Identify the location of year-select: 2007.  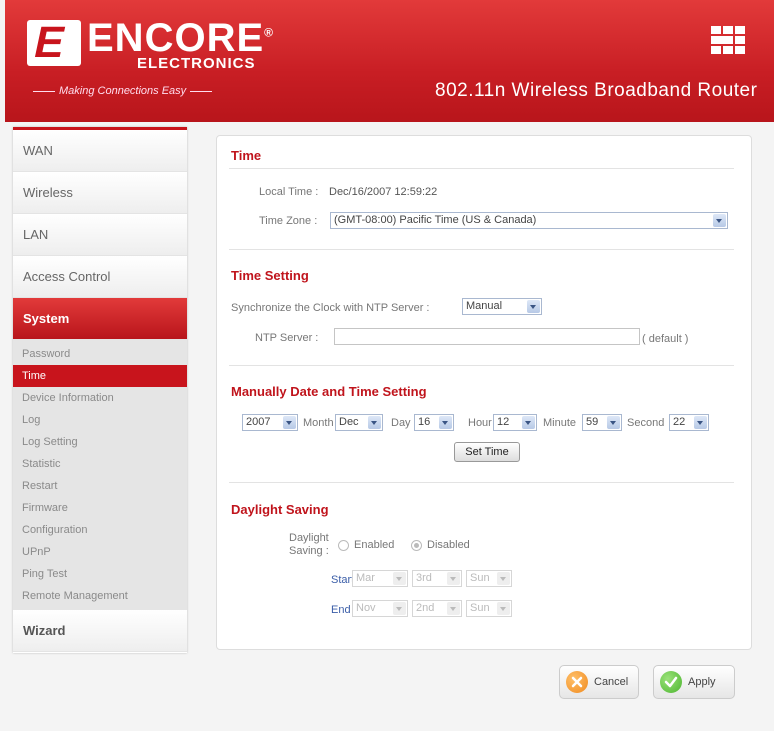
(270, 422).